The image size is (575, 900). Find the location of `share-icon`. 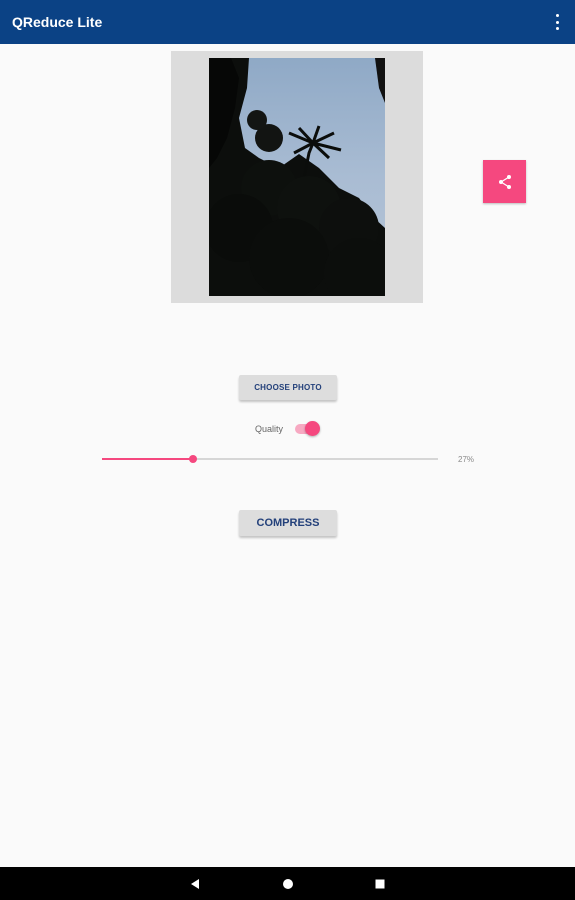

share-icon is located at coordinates (504, 181).